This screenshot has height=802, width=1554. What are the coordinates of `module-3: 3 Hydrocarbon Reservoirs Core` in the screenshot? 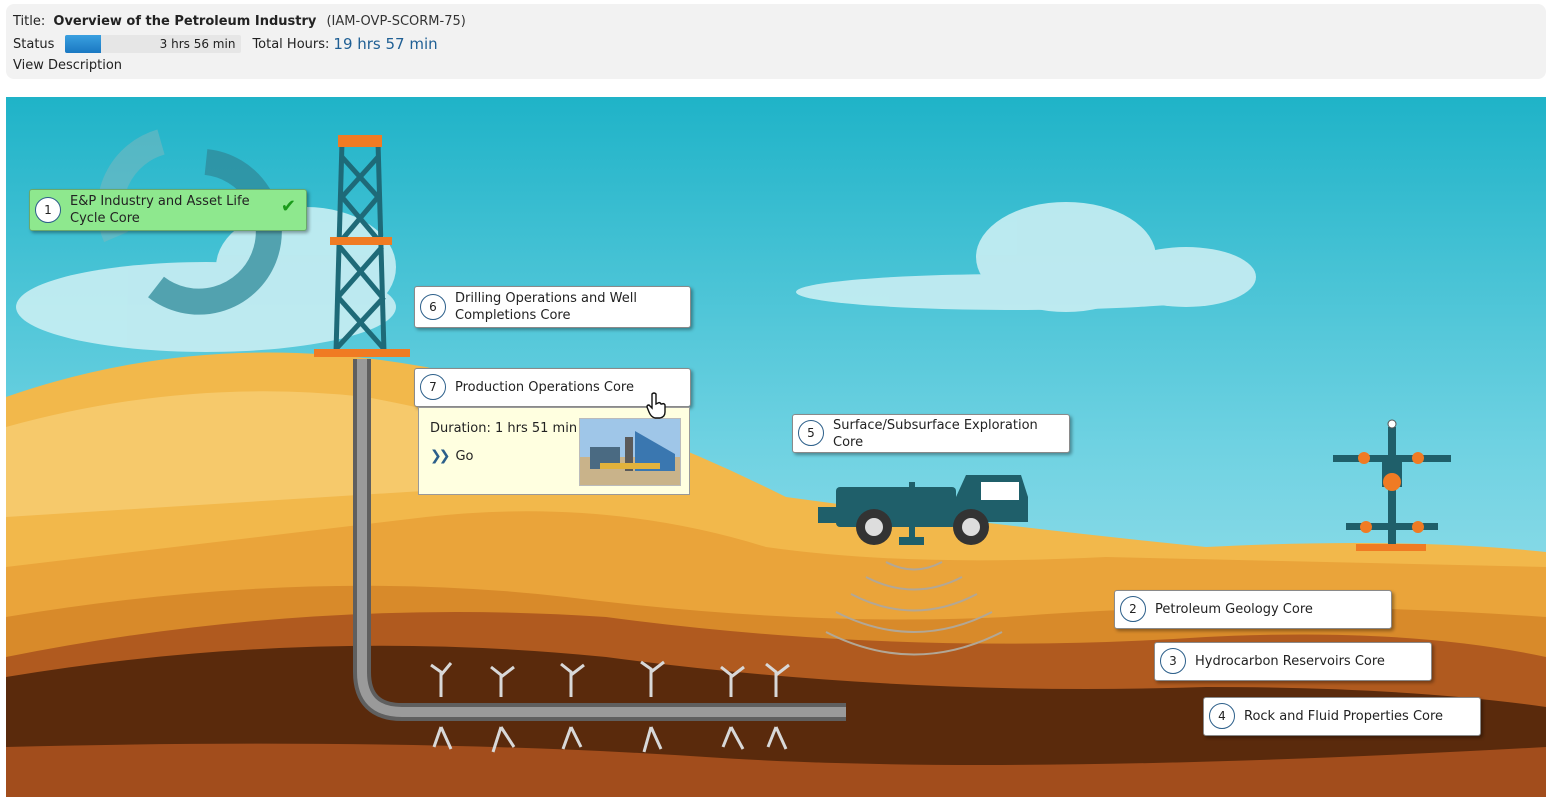 It's located at (1293, 661).